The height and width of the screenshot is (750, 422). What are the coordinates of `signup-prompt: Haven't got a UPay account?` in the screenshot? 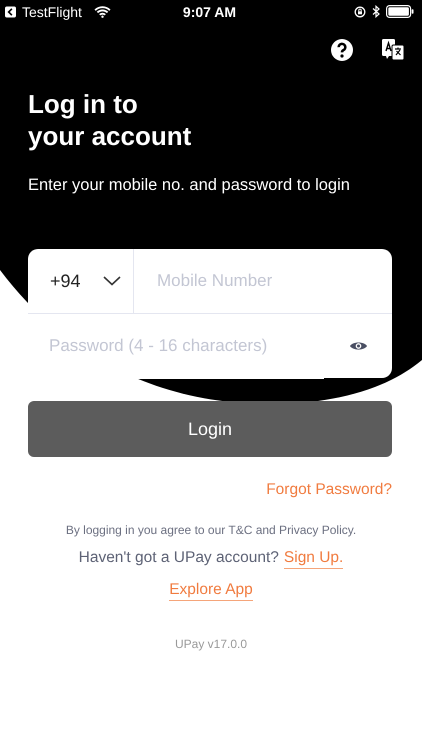 It's located at (178, 558).